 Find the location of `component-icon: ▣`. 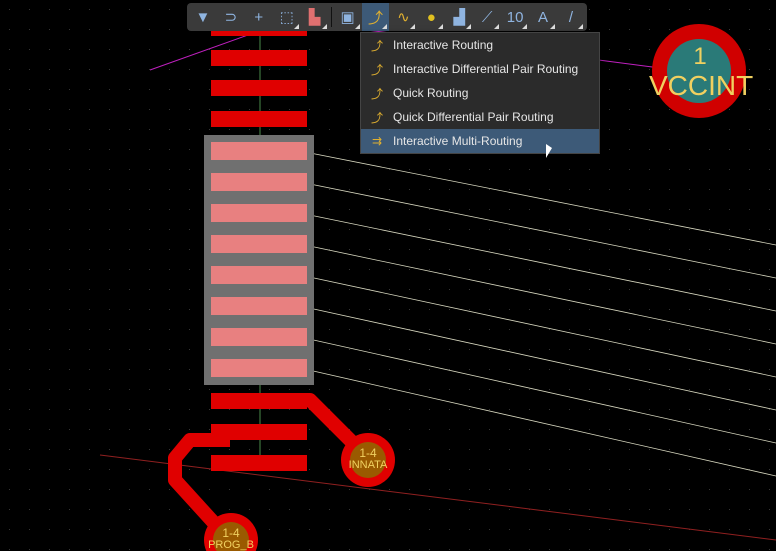

component-icon: ▣ is located at coordinates (347, 17).